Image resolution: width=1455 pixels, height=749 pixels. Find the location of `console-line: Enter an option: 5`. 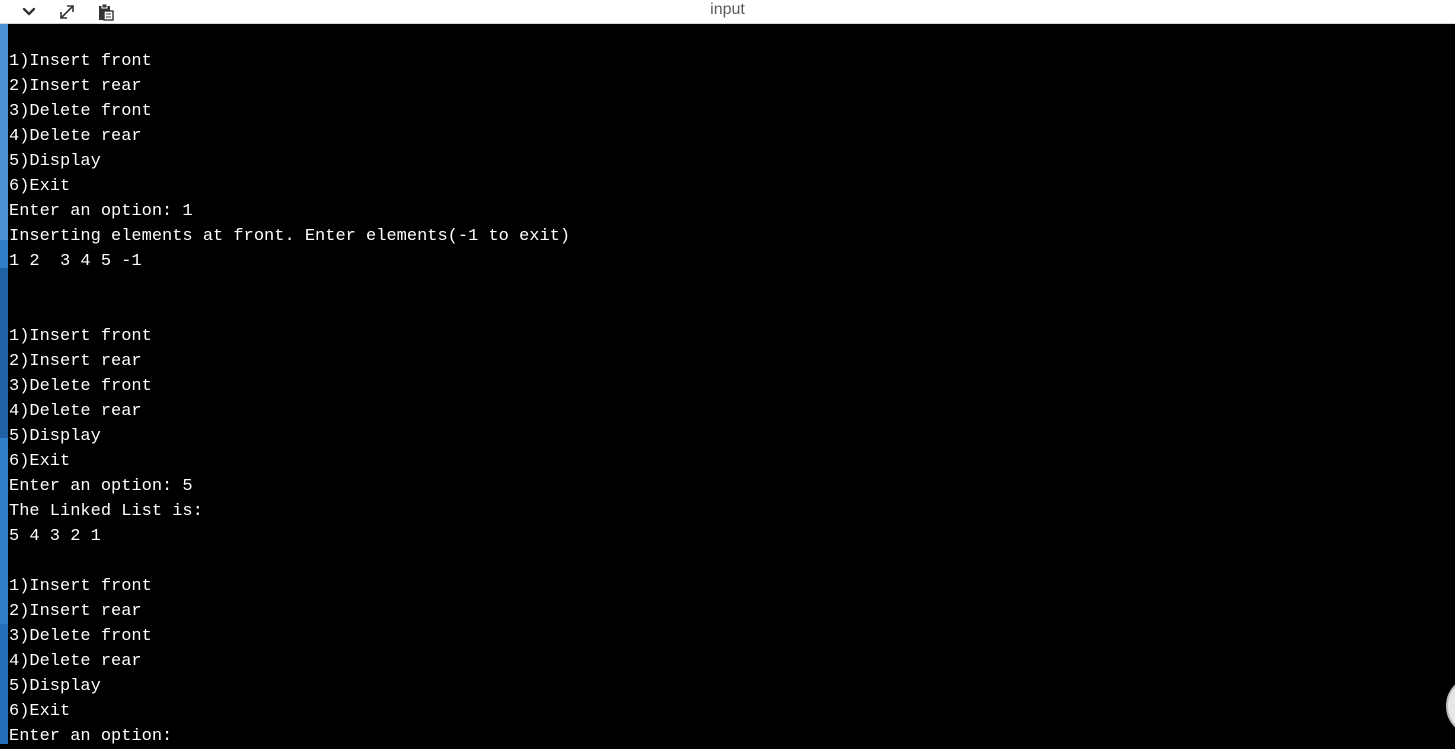

console-line: Enter an option: 5 is located at coordinates (101, 486).